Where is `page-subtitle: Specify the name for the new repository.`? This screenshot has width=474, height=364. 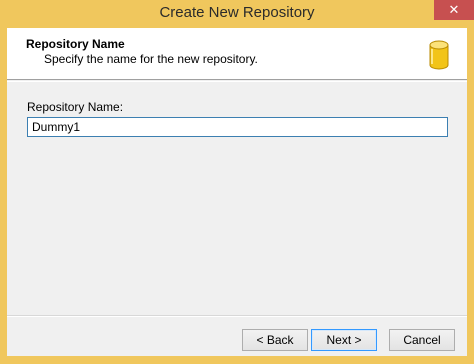
page-subtitle: Specify the name for the new repository. is located at coordinates (151, 59).